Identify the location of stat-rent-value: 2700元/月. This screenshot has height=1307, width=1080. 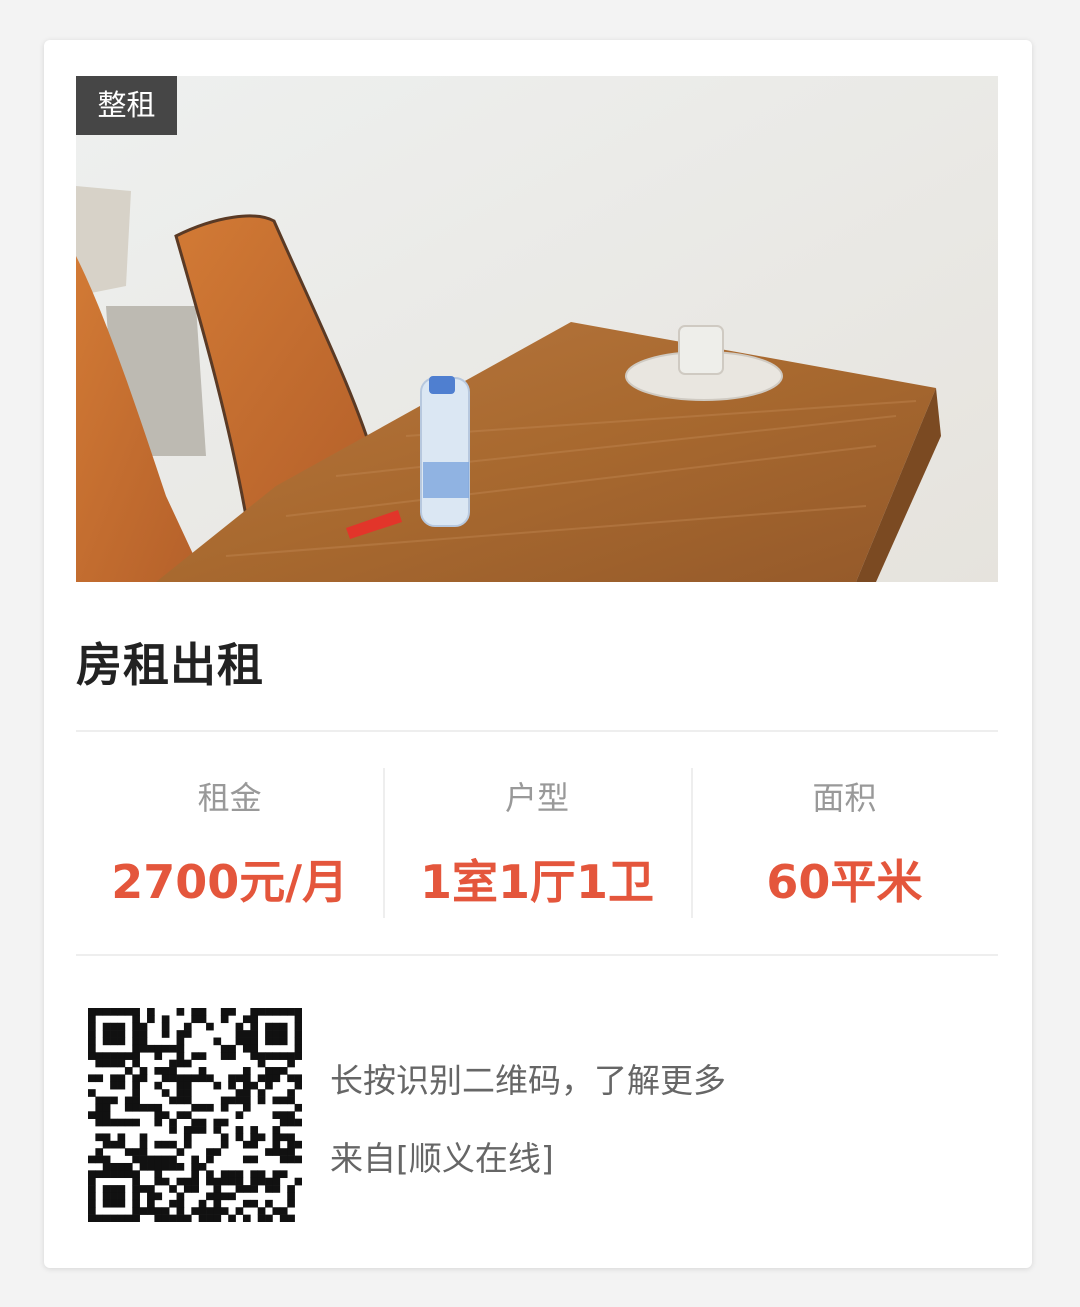
(230, 882).